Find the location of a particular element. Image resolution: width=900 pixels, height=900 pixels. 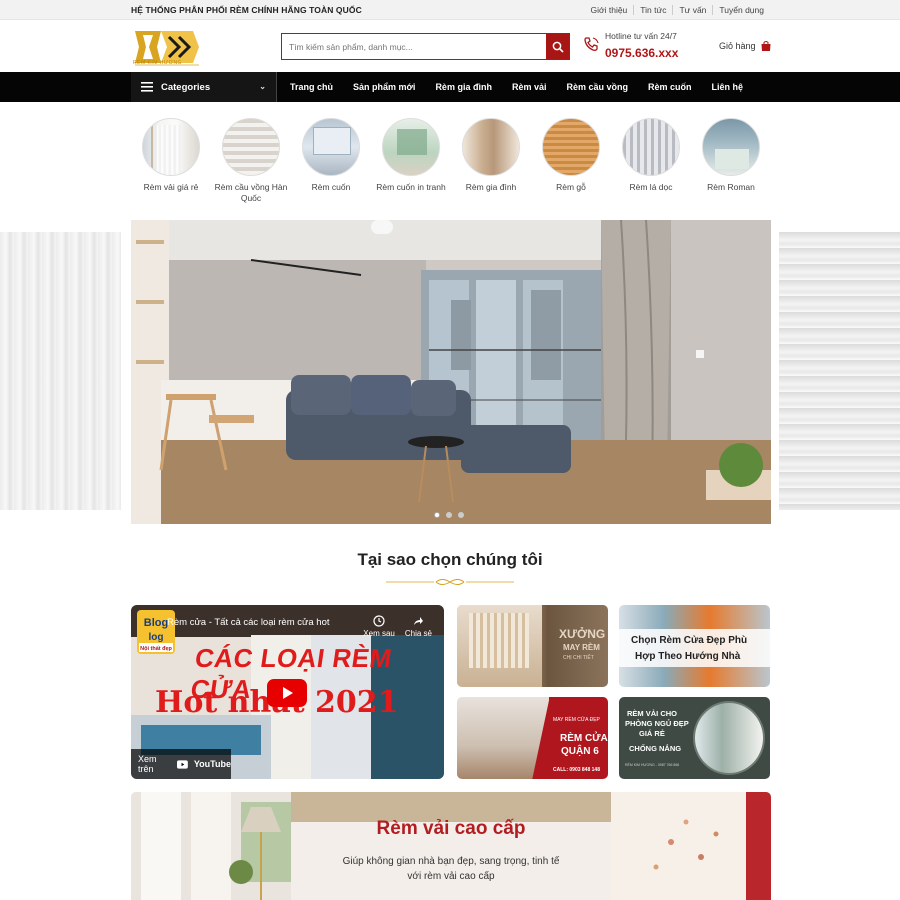

logo-text: RÈM KIM HƯƠNG is located at coordinates (157, 63).